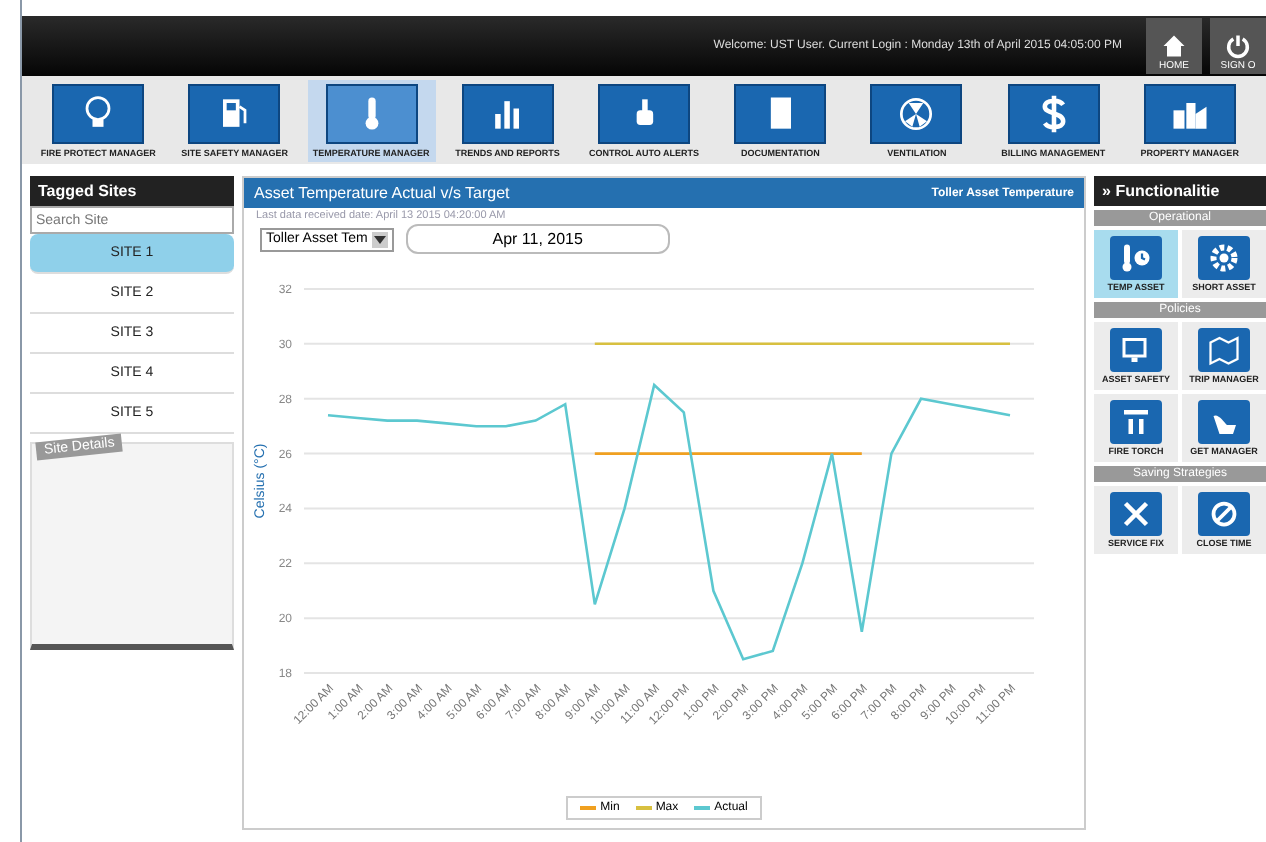 Image resolution: width=1266 pixels, height=842 pixels. I want to click on buildings-icon, so click(1190, 115).